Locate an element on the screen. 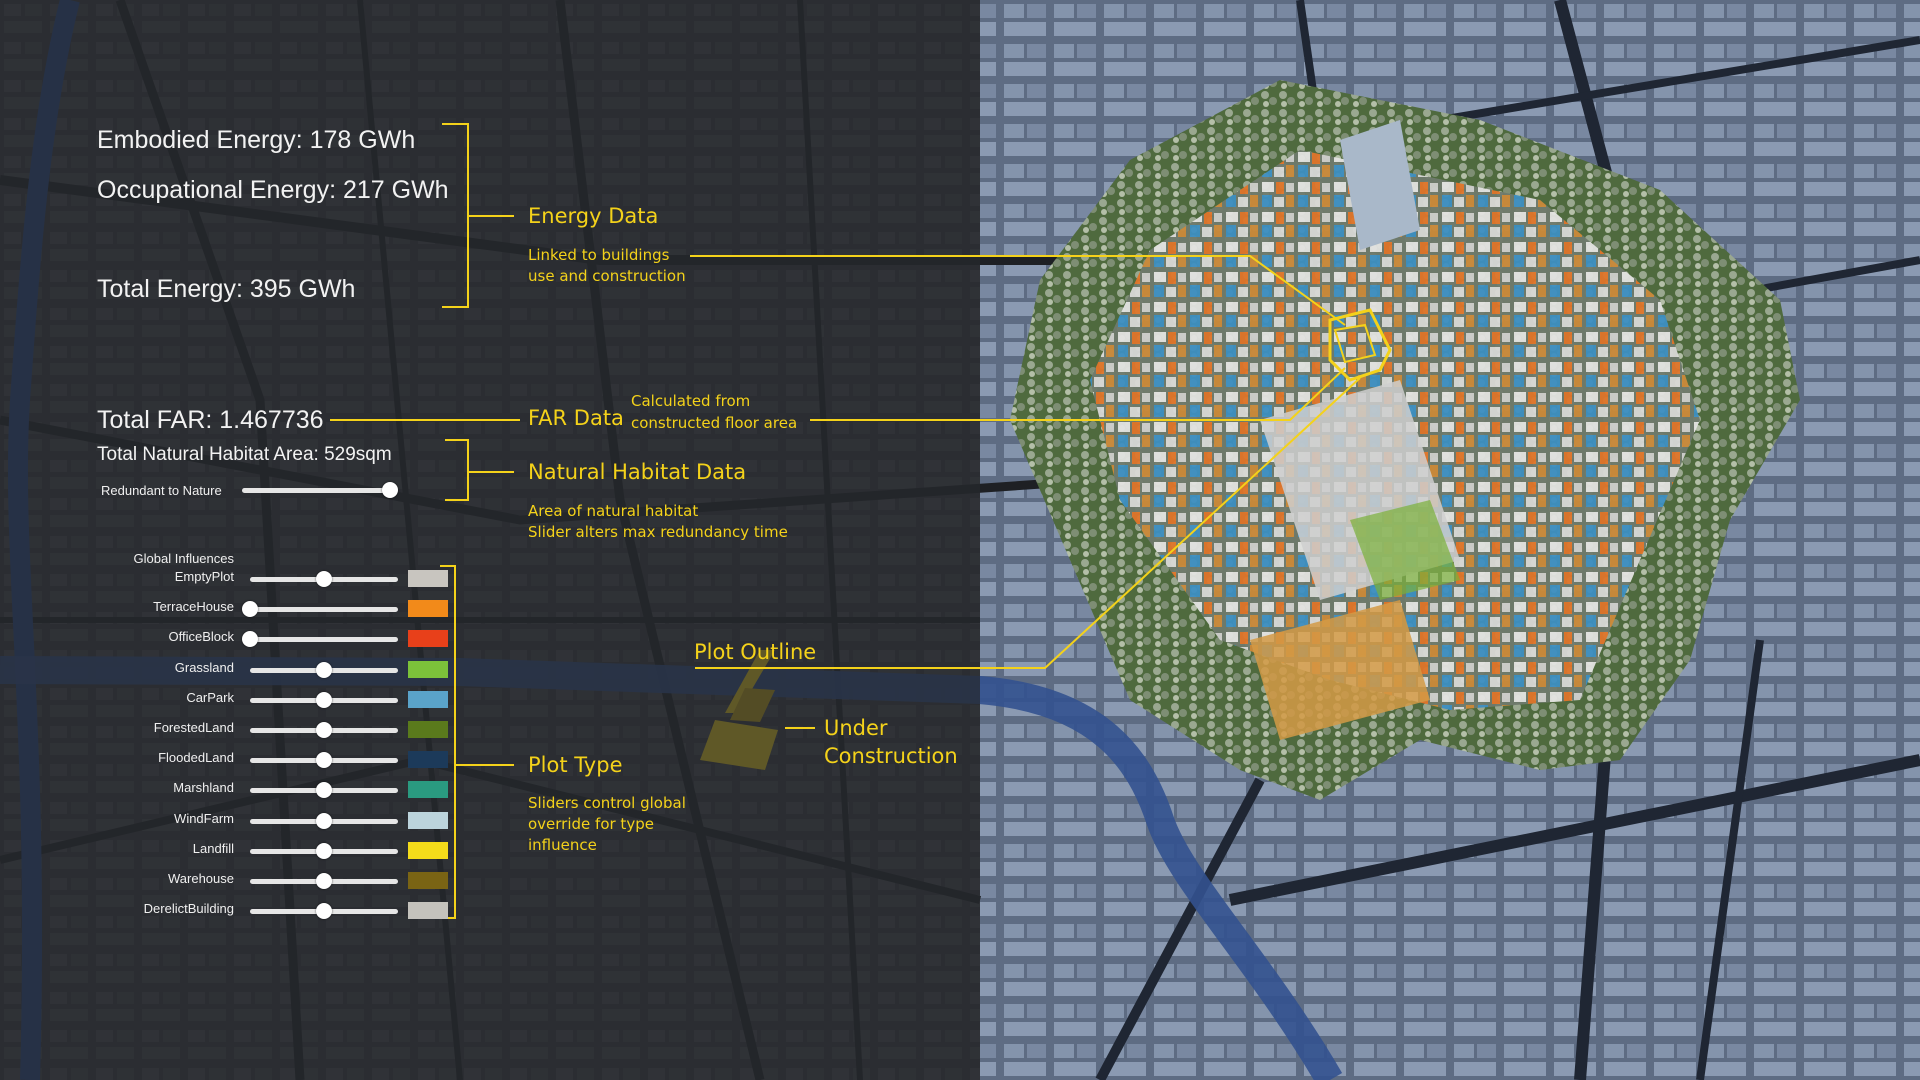 The width and height of the screenshot is (1920, 1080). far-data-heading: FAR Data is located at coordinates (576, 418).